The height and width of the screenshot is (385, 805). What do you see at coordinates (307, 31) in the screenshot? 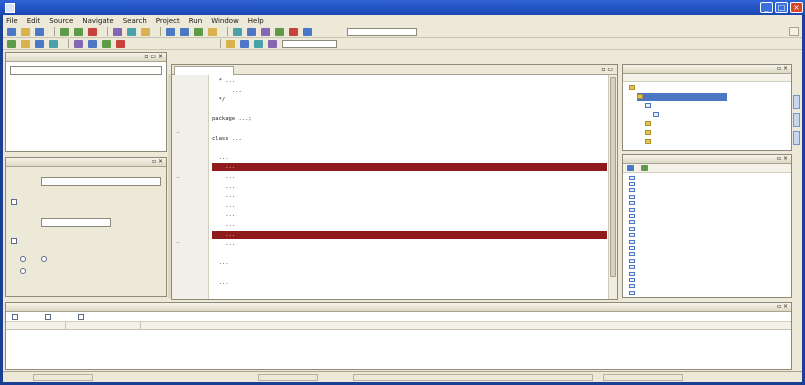
I see `help-icon` at bounding box center [307, 31].